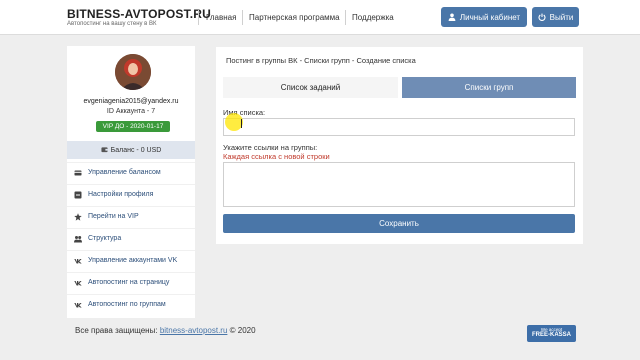 Image resolution: width=640 pixels, height=360 pixels. I want to click on personal-cabinet-button: Личный кабинет, so click(484, 17).